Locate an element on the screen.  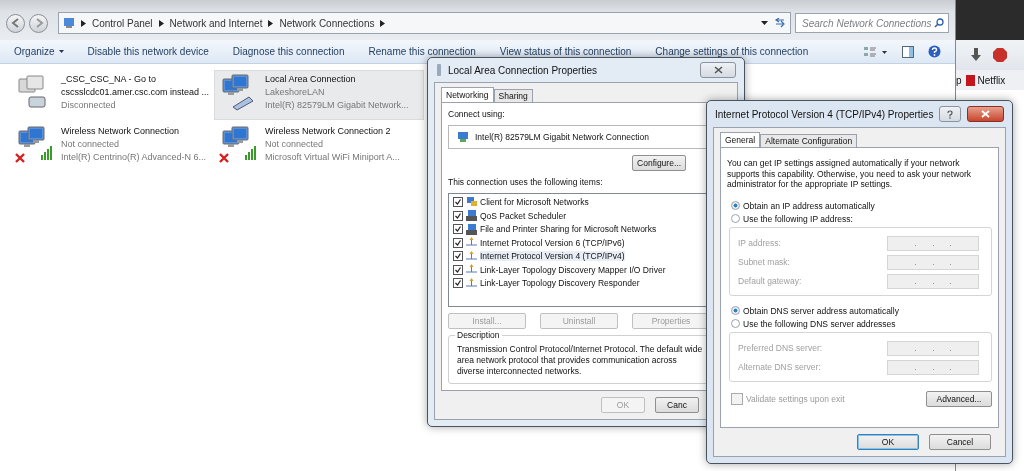
breadcrumb-item: Control Panel is located at coordinates (122, 23).